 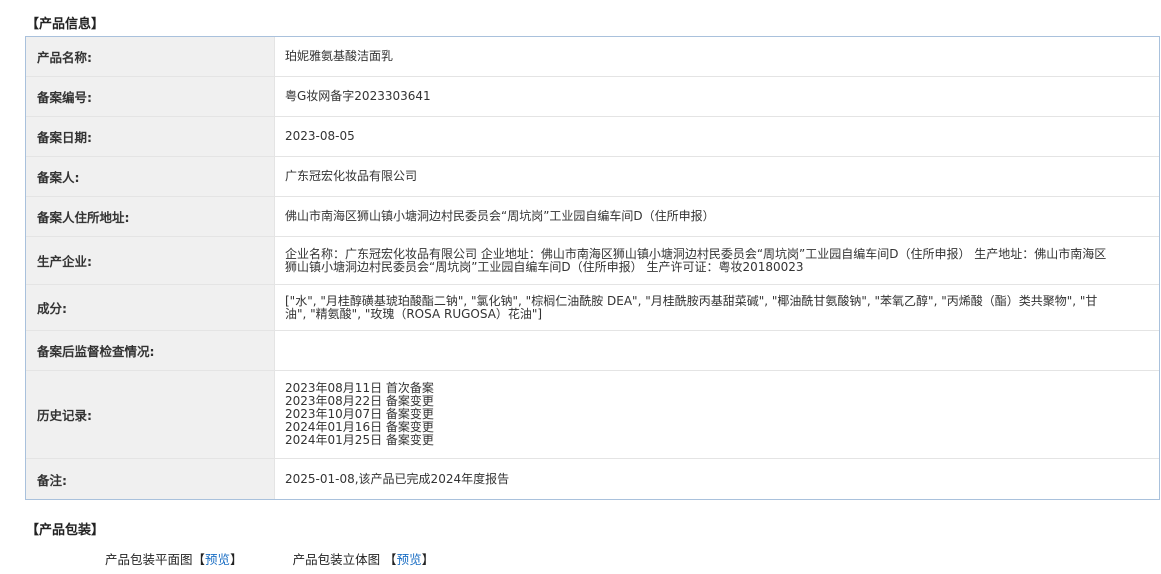 What do you see at coordinates (320, 136) in the screenshot?
I see `record-date-value: 2023-08-05` at bounding box center [320, 136].